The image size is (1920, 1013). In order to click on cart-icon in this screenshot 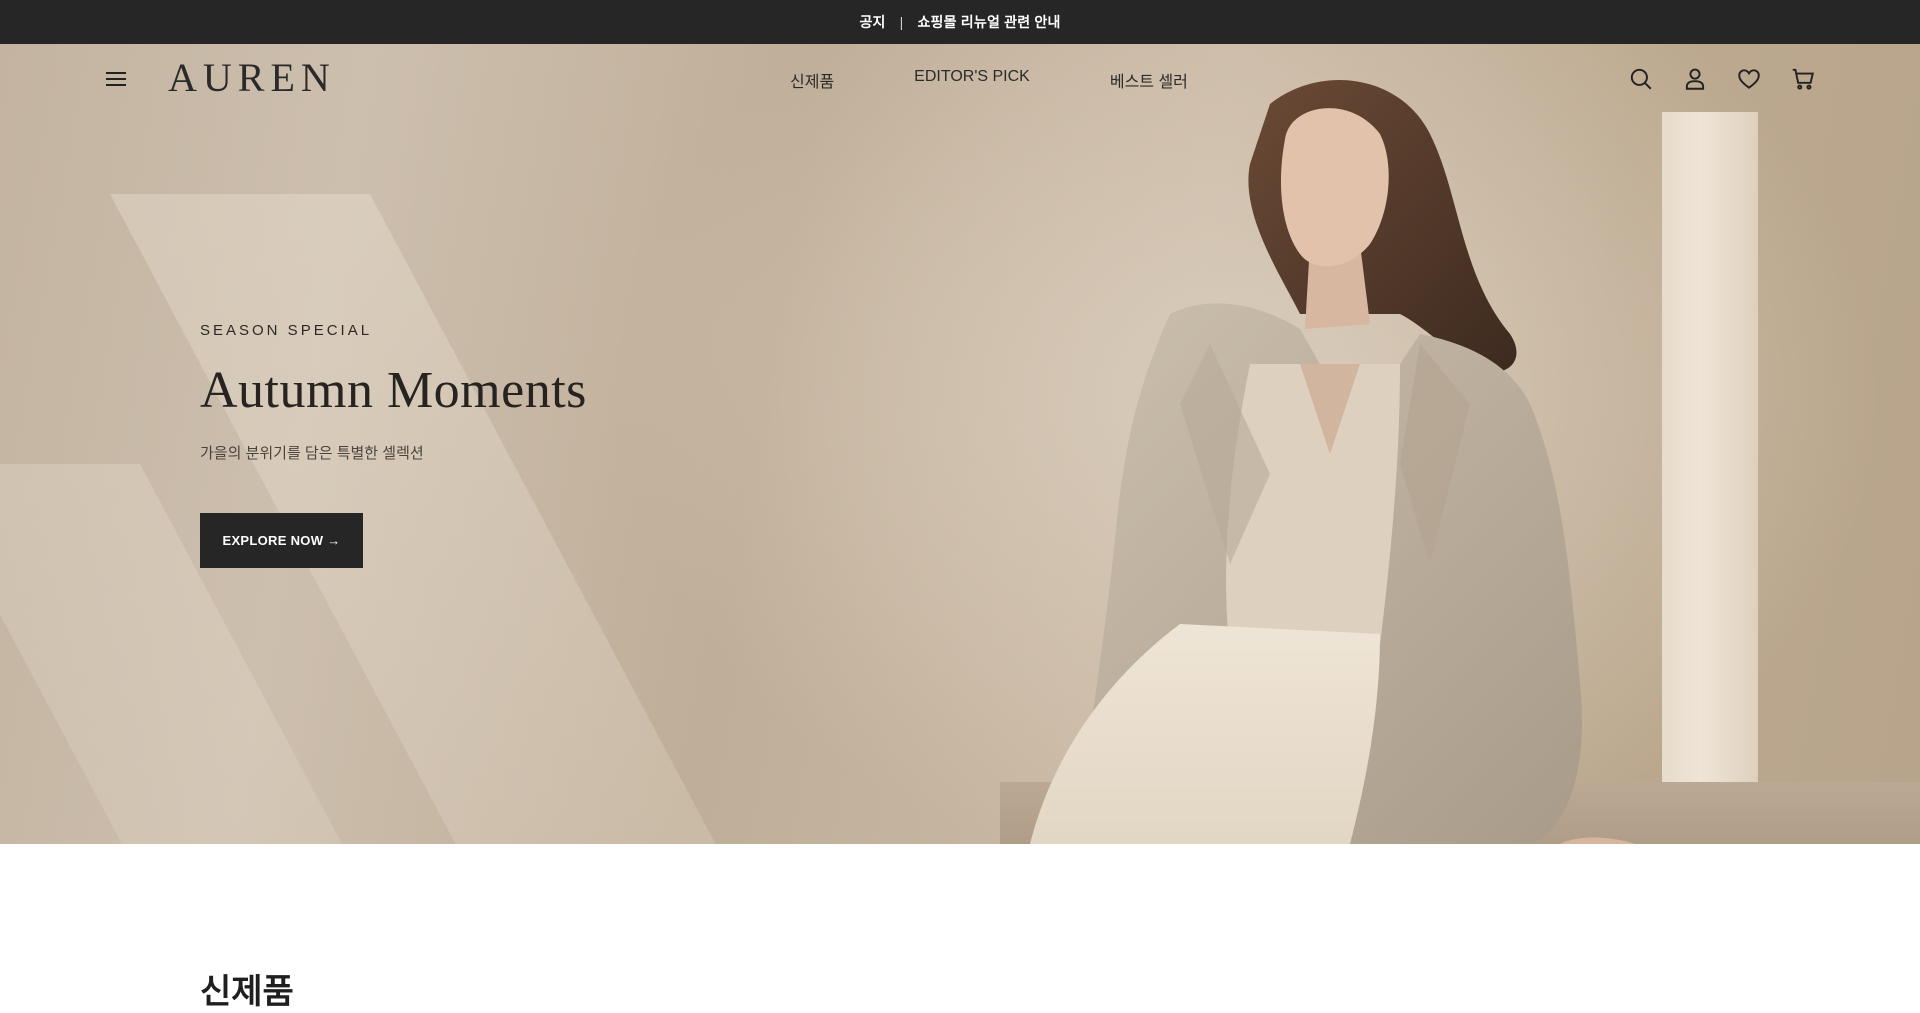, I will do `click(1803, 79)`.